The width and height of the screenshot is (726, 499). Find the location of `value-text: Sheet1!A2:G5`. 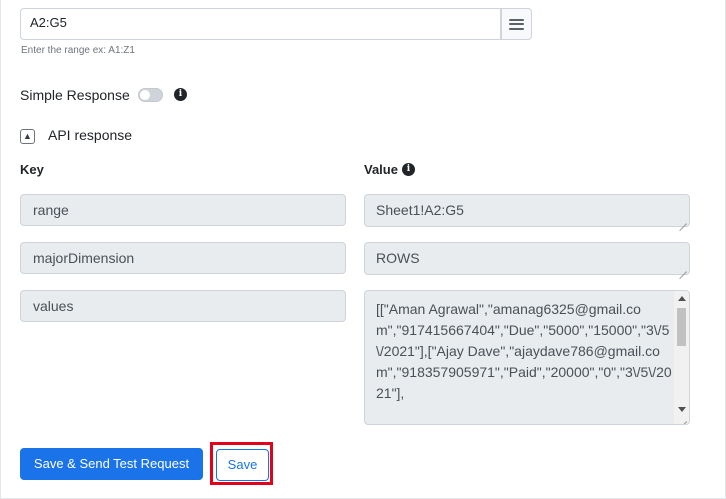

value-text: Sheet1!A2:G5 is located at coordinates (420, 210).